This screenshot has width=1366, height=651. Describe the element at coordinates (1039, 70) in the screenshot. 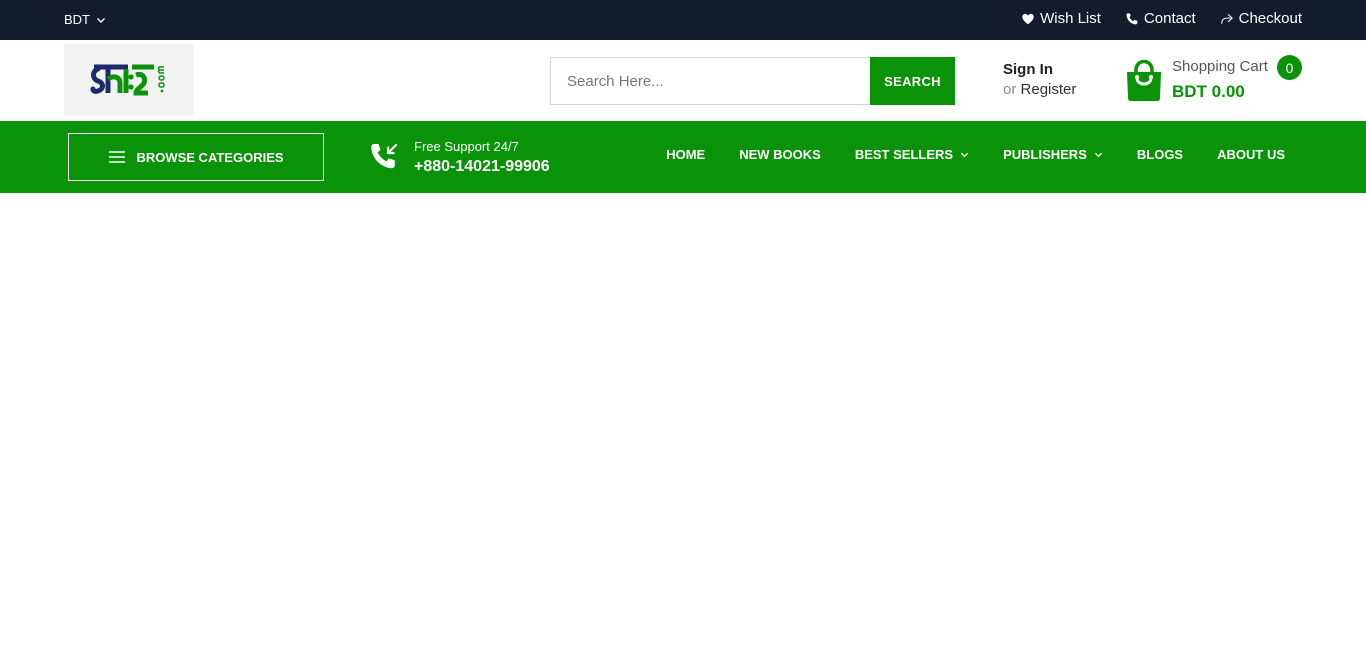

I see `sign-in-link: Sign In` at that location.